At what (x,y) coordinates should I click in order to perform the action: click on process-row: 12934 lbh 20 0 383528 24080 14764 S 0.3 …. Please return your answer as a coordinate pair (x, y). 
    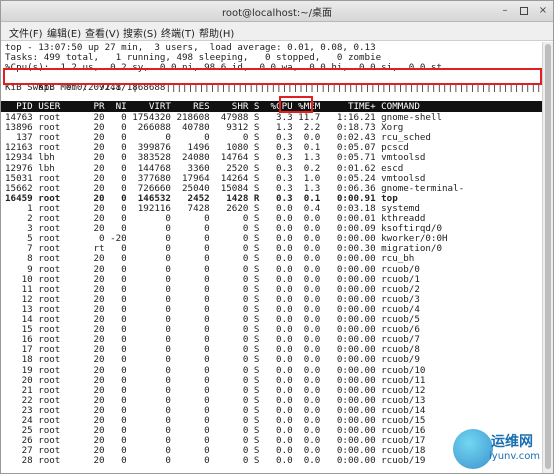
    Looking at the image, I should click on (215, 158).